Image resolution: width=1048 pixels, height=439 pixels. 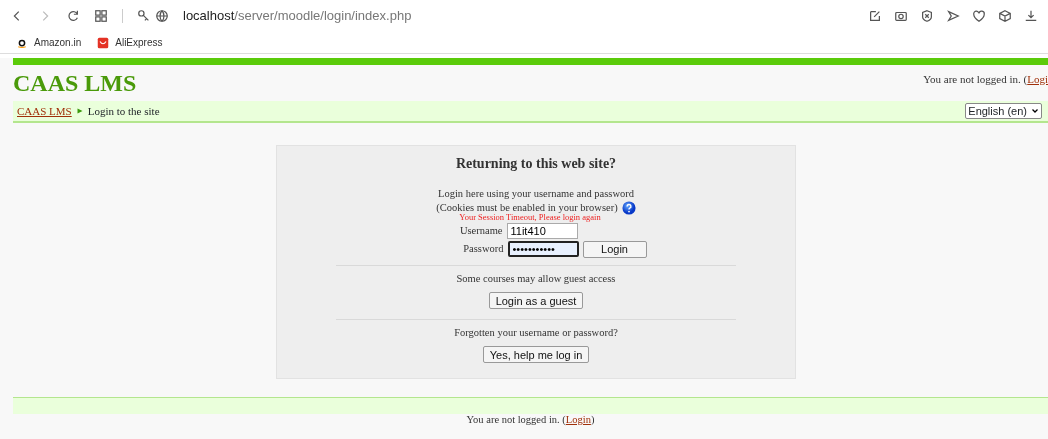 What do you see at coordinates (578, 419) in the screenshot?
I see `footer-login-link: Login` at bounding box center [578, 419].